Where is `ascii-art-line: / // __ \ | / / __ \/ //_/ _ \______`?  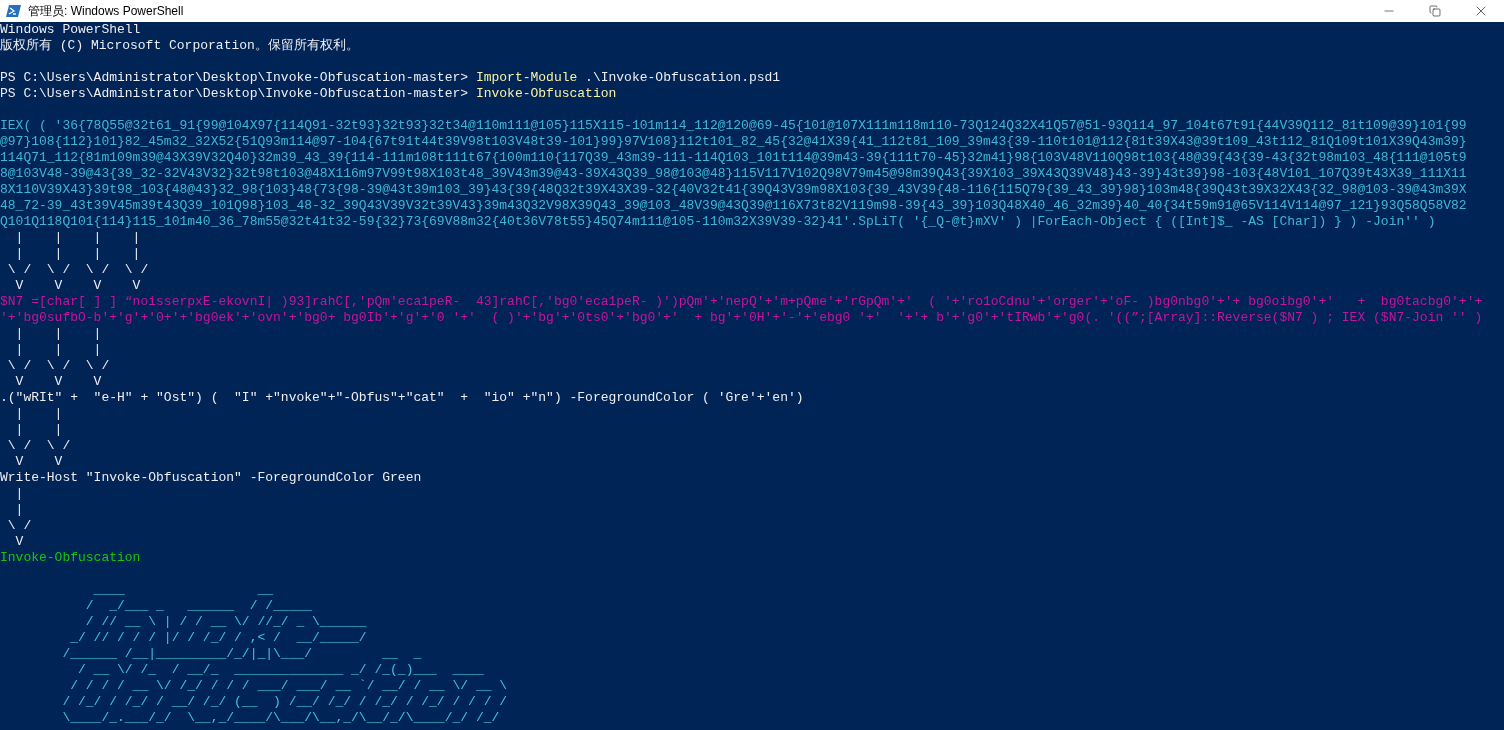
ascii-art-line: / // __ \ | / / __ \/ //_/ _ \______ is located at coordinates (225, 622).